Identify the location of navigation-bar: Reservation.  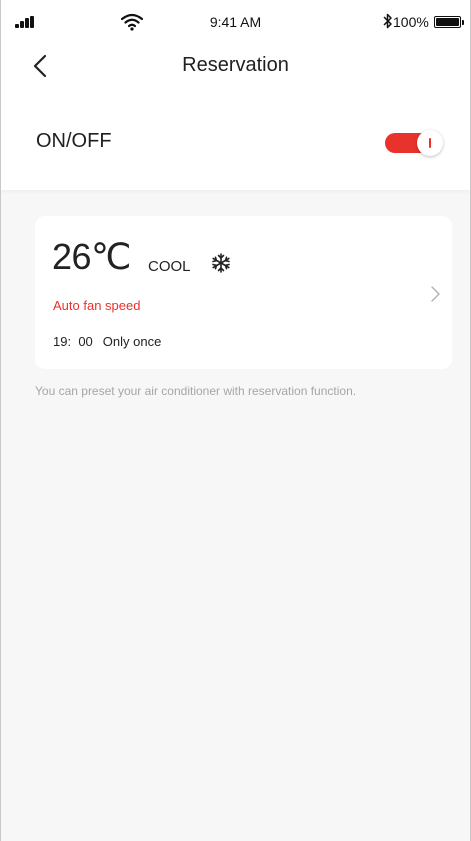
(235, 72).